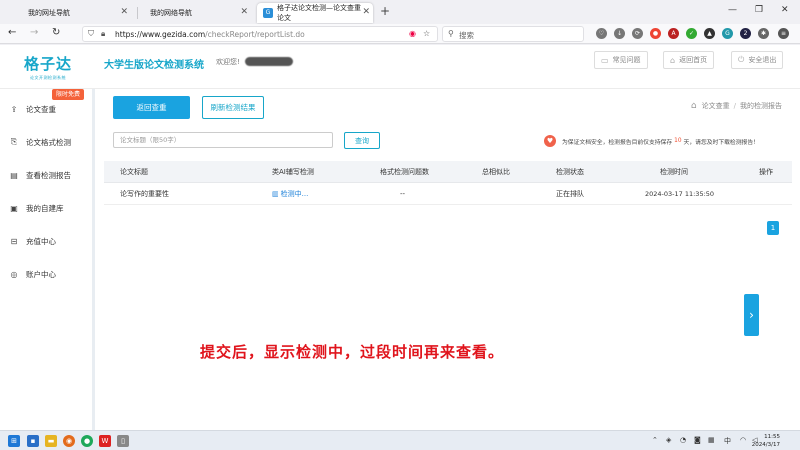 This screenshot has width=800, height=450. I want to click on tray-app-icon: ◔, so click(683, 440).